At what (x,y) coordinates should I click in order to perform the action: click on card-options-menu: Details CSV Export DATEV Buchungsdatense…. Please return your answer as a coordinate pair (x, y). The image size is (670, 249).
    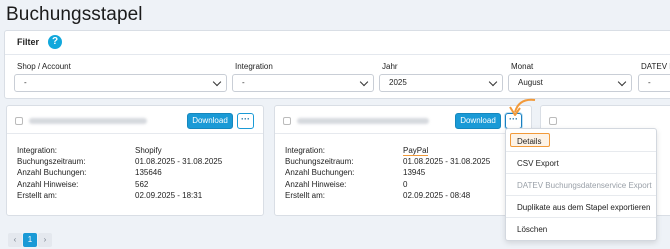
    Looking at the image, I should click on (581, 184).